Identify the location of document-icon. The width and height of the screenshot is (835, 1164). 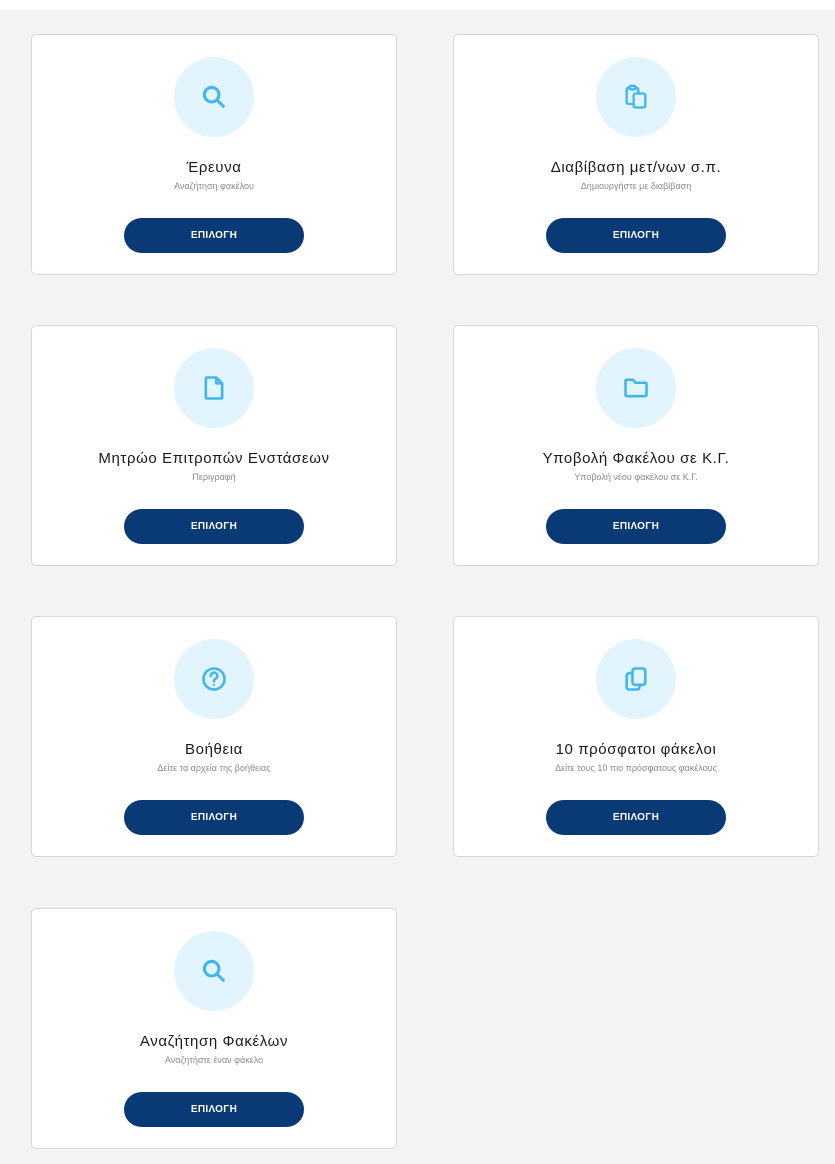
(214, 388).